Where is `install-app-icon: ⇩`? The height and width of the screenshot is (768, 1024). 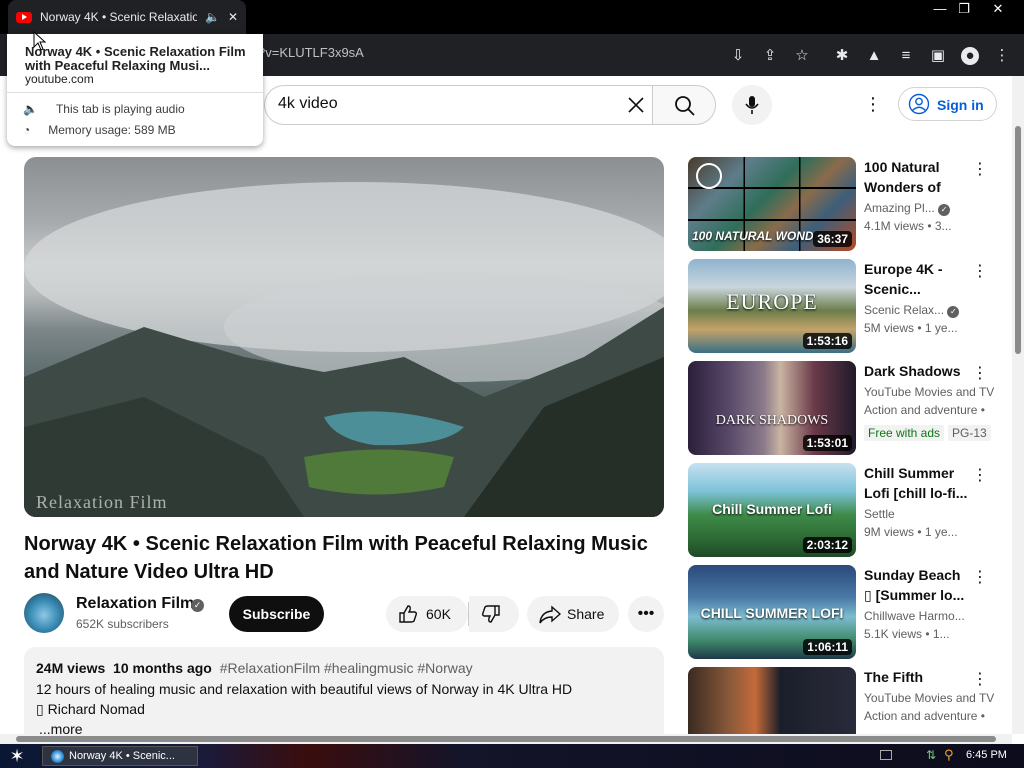 install-app-icon: ⇩ is located at coordinates (738, 56).